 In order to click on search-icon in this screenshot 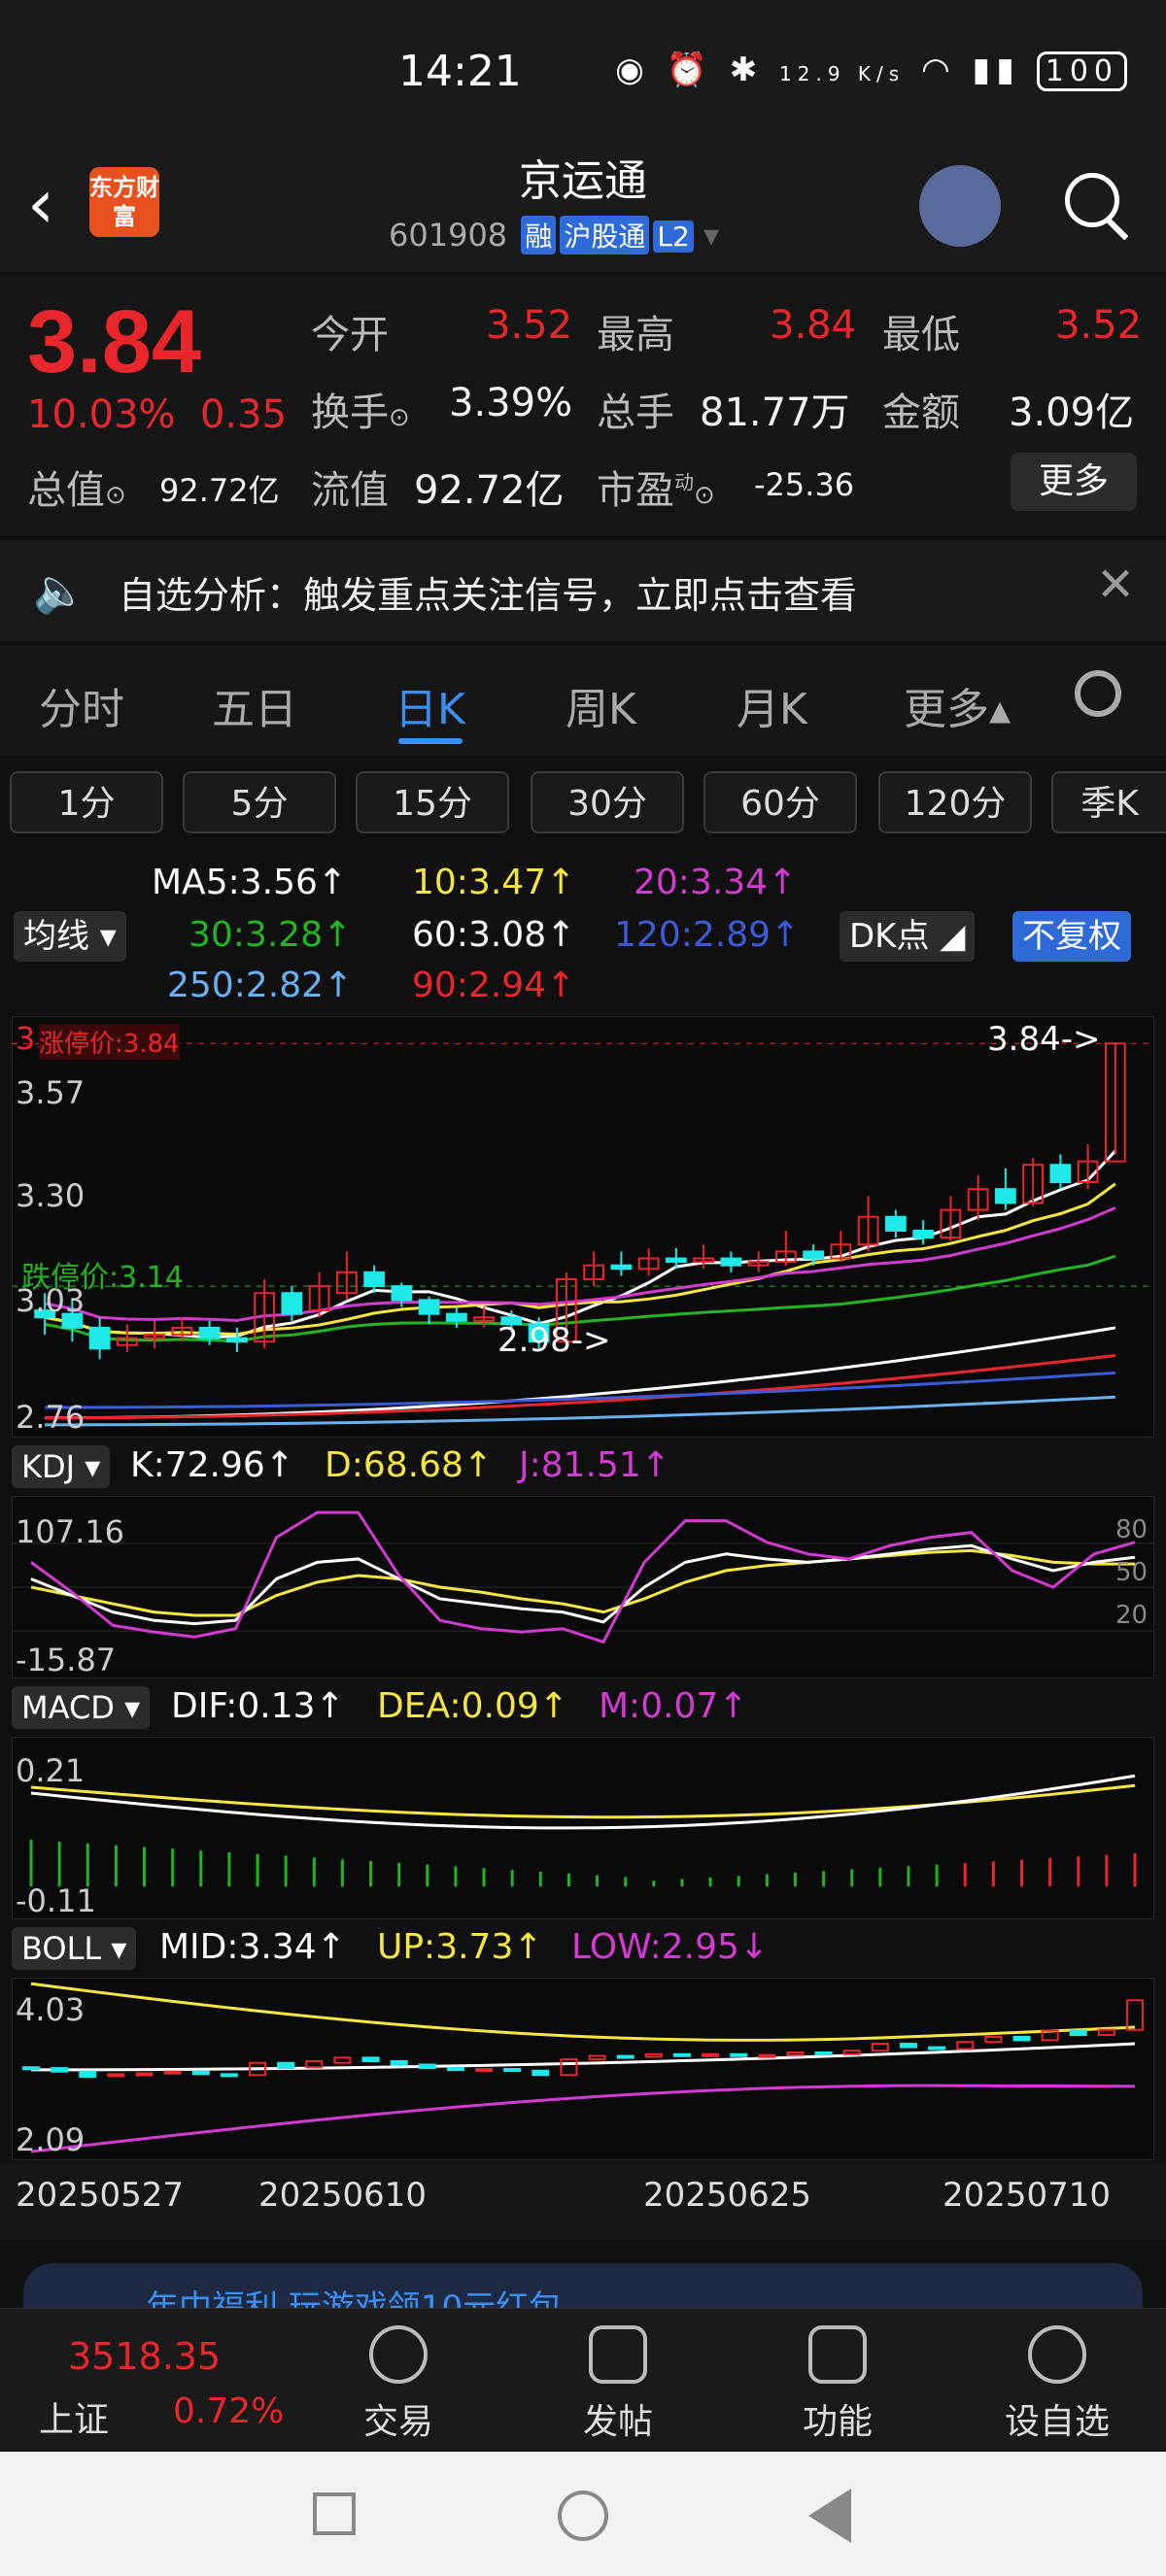, I will do `click(1092, 200)`.